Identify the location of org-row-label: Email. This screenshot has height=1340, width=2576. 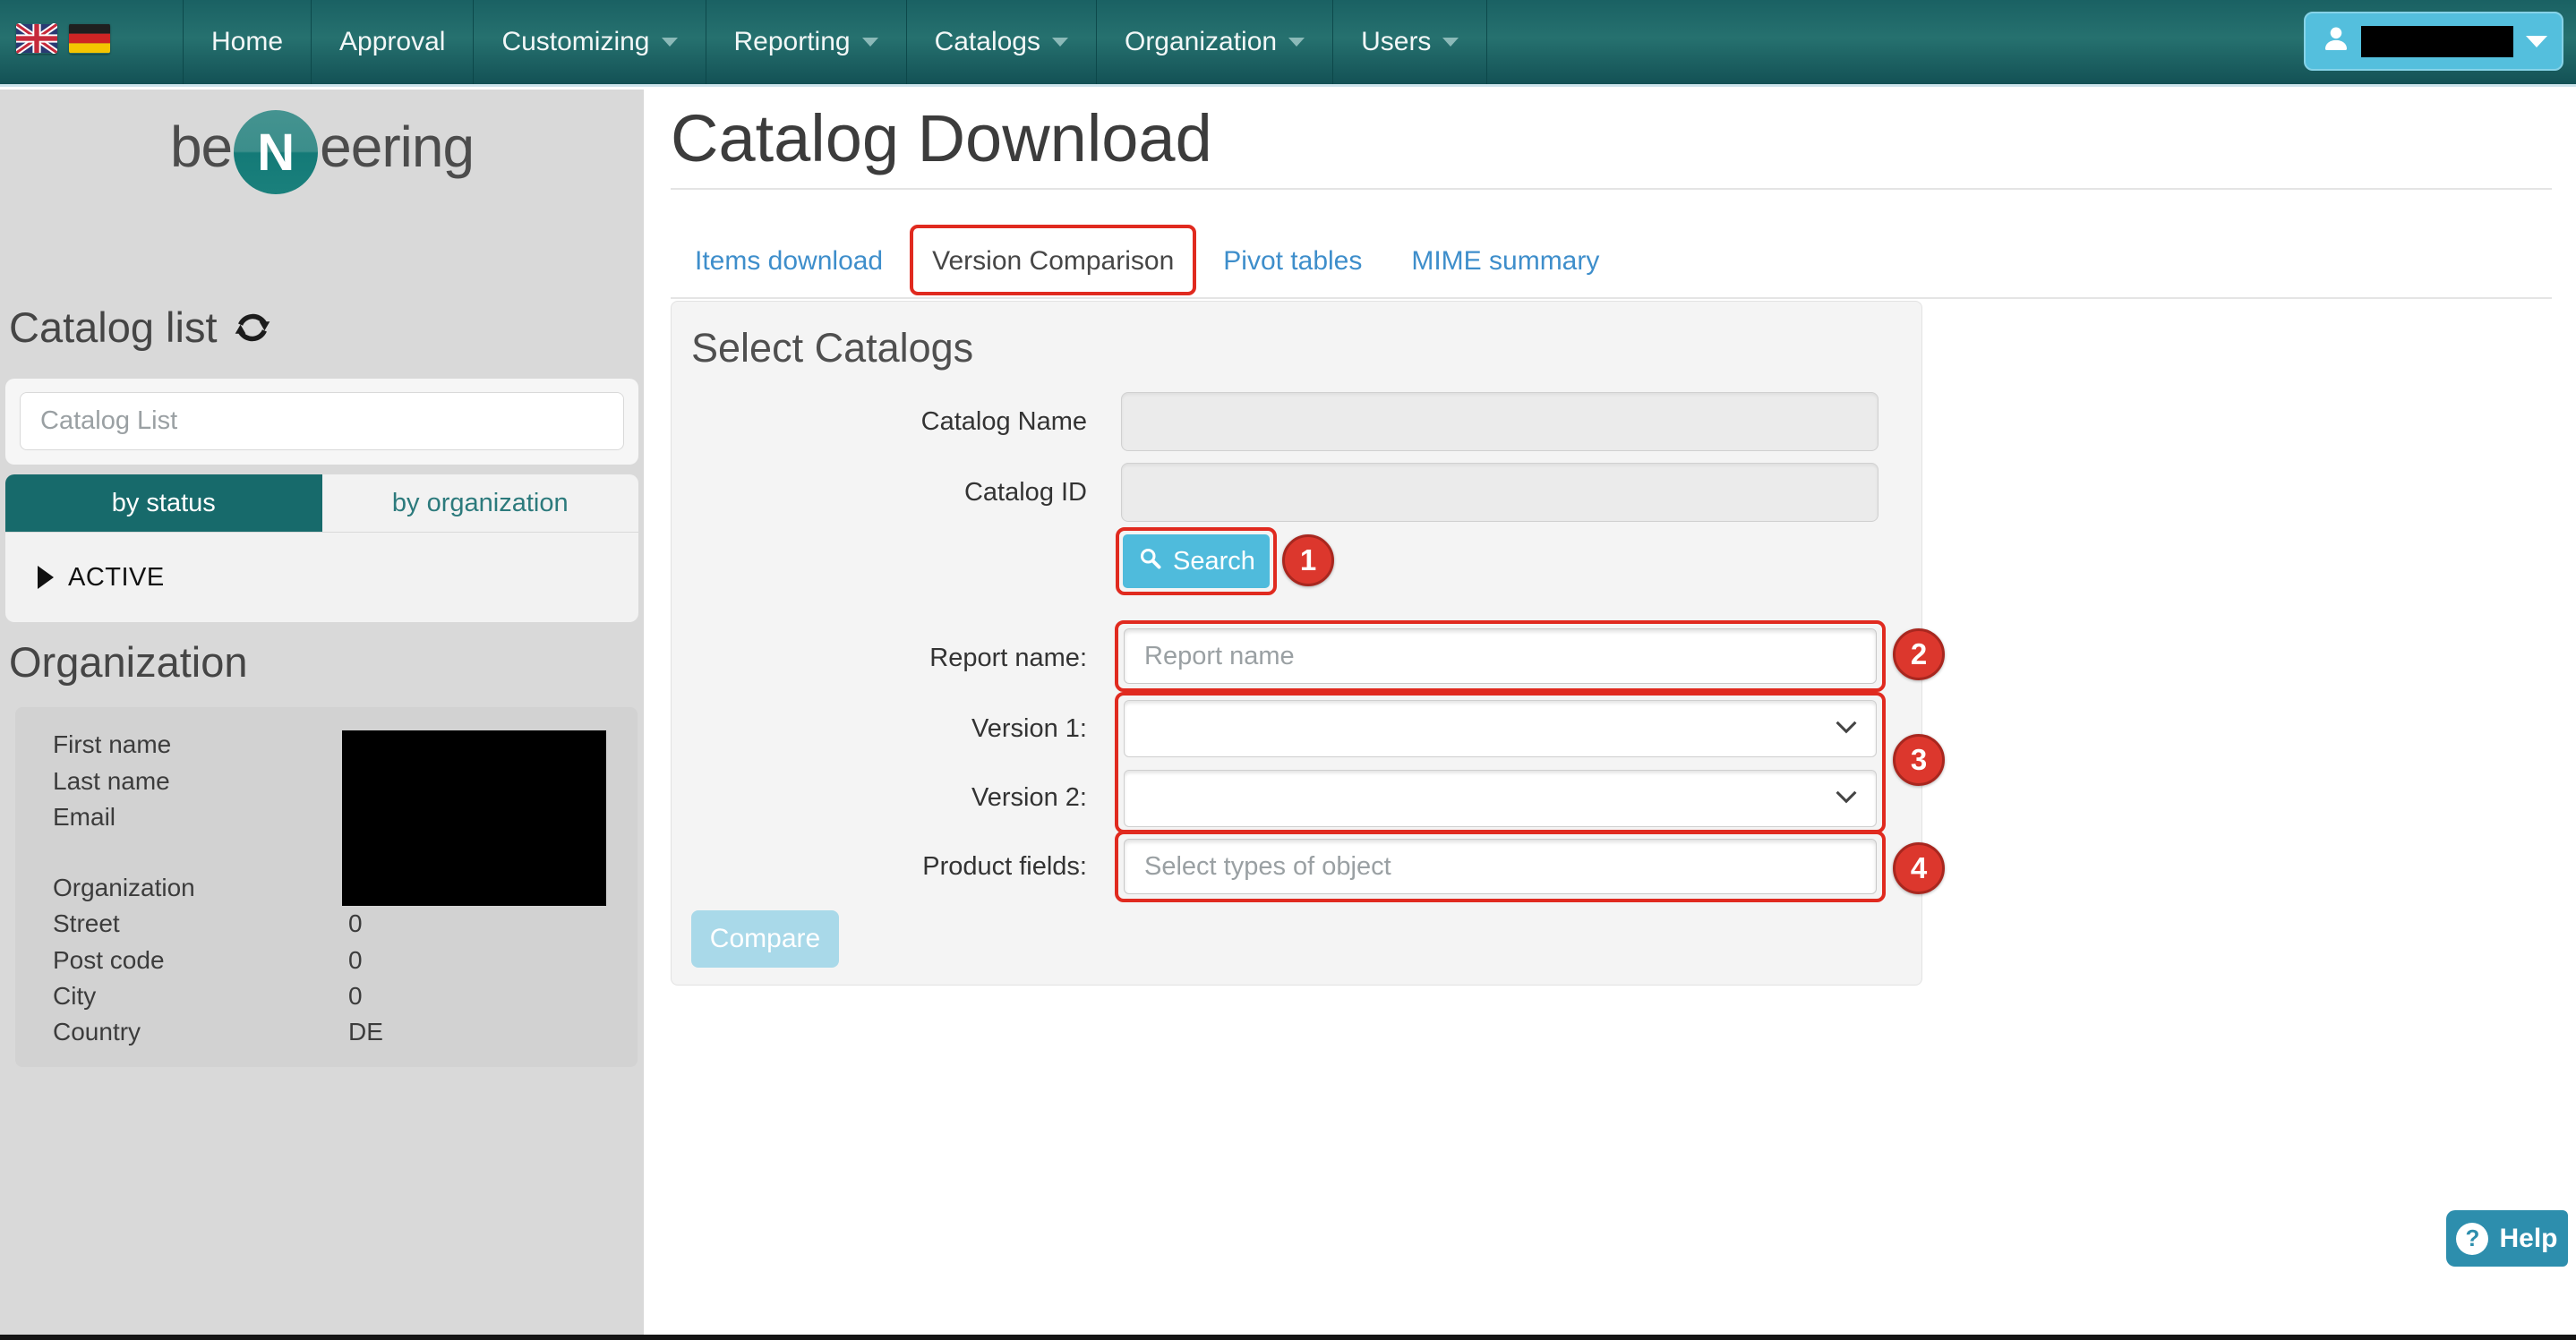
(84, 817).